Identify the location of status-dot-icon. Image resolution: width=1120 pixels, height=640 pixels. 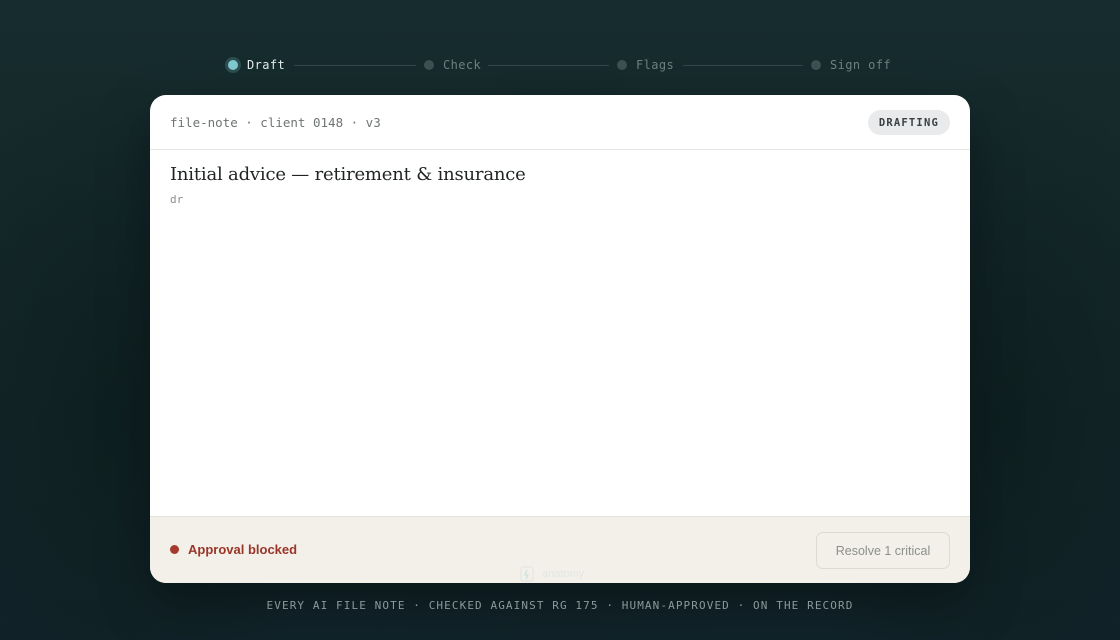
(174, 549).